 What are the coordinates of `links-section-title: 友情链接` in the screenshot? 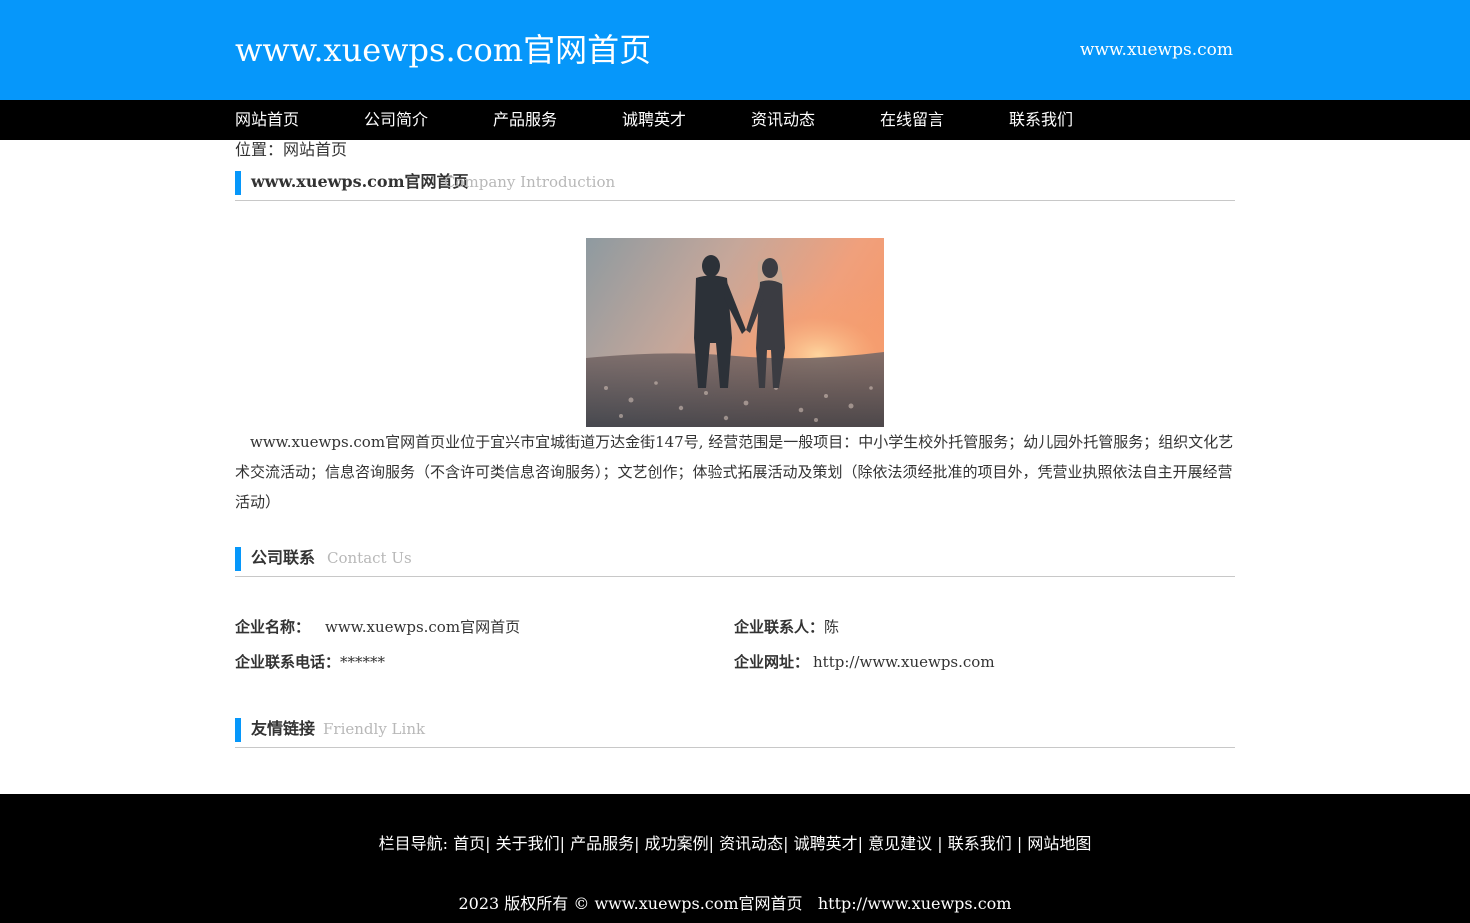 It's located at (283, 728).